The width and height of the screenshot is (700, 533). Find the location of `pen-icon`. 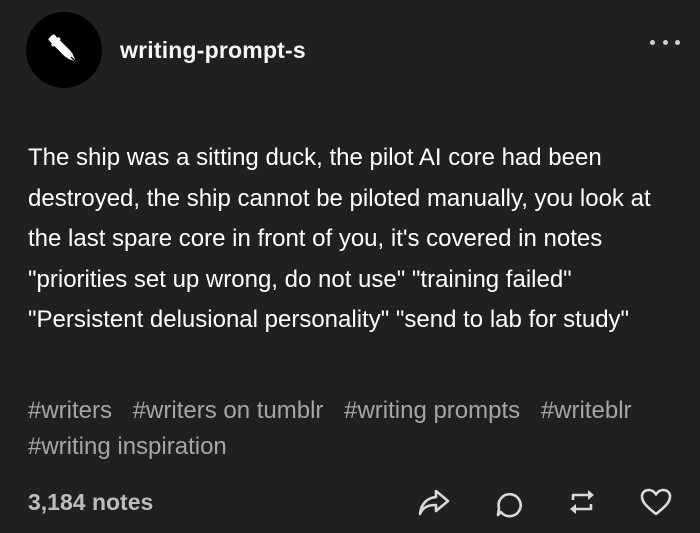

pen-icon is located at coordinates (64, 50).